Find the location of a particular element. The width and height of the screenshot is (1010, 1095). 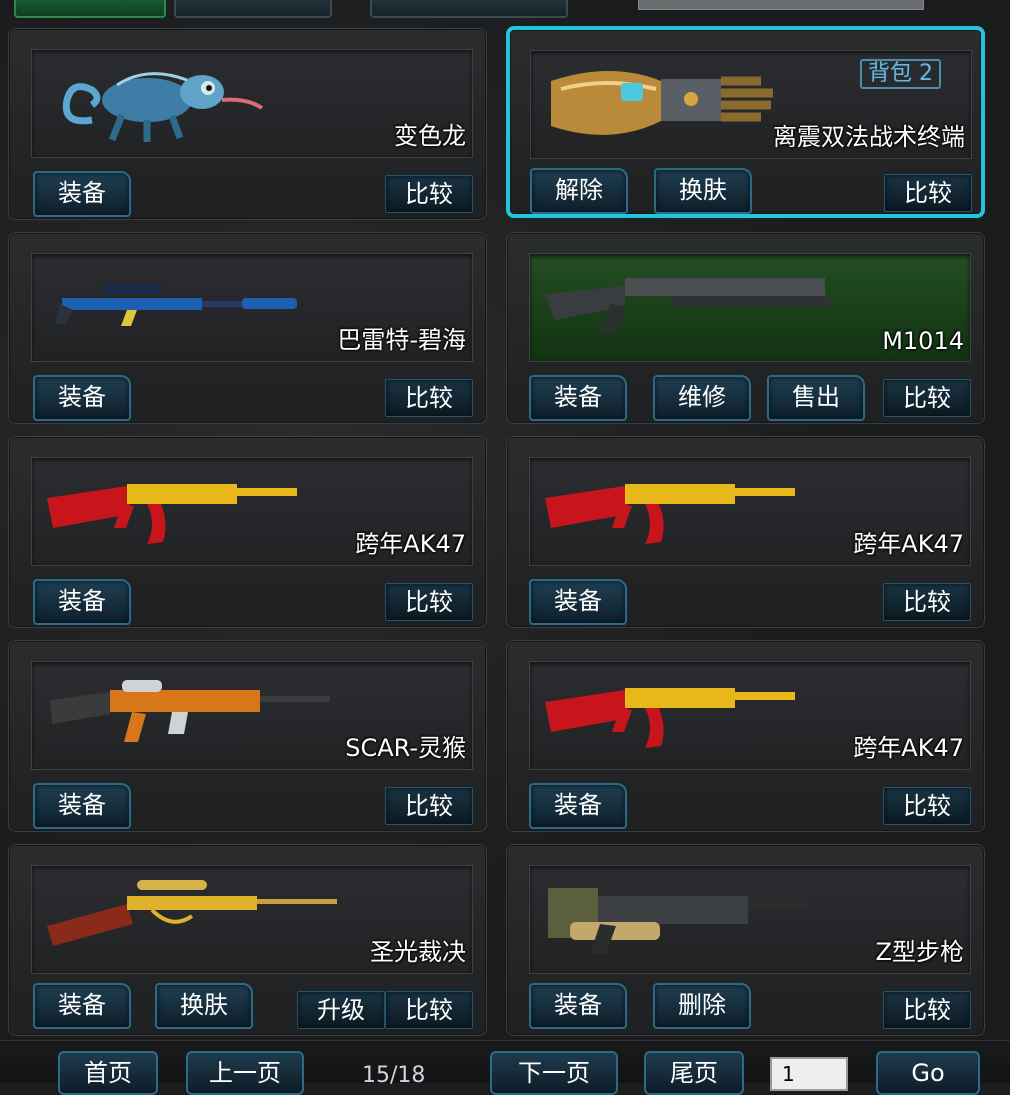

item-slot: 背包 2 离震双法战术终端 is located at coordinates (751, 104).